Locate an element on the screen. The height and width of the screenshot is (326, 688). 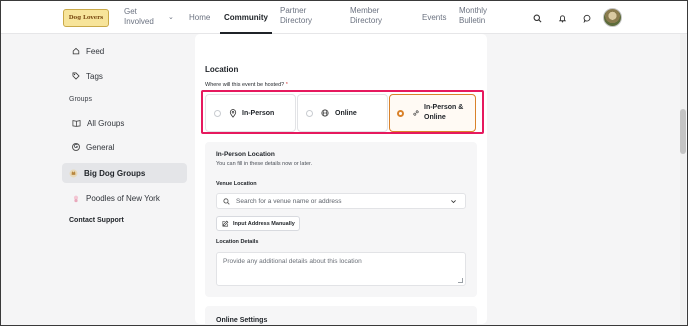
nav-monthly-bulletin: Monthly Bulletin is located at coordinates (473, 16).